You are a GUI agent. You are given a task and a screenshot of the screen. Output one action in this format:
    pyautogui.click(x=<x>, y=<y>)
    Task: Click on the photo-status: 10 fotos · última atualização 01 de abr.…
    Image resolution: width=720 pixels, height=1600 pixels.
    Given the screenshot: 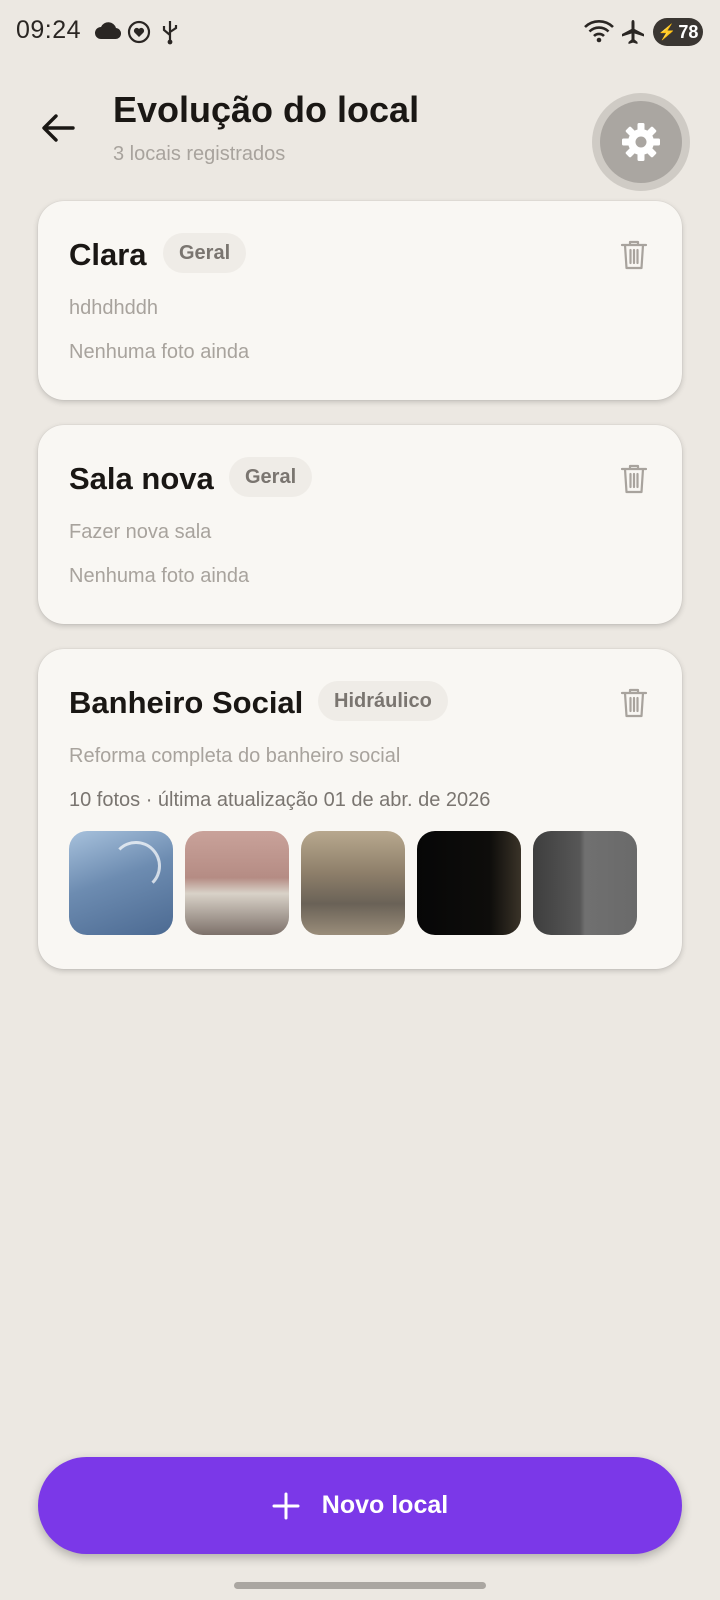 What is the action you would take?
    pyautogui.click(x=280, y=800)
    